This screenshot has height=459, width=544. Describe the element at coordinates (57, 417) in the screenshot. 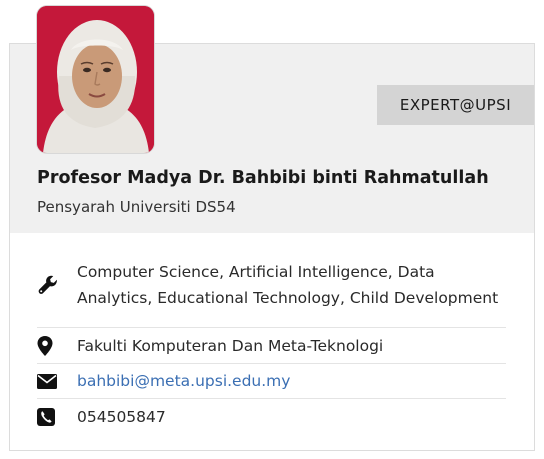

I see `phone-icon` at that location.